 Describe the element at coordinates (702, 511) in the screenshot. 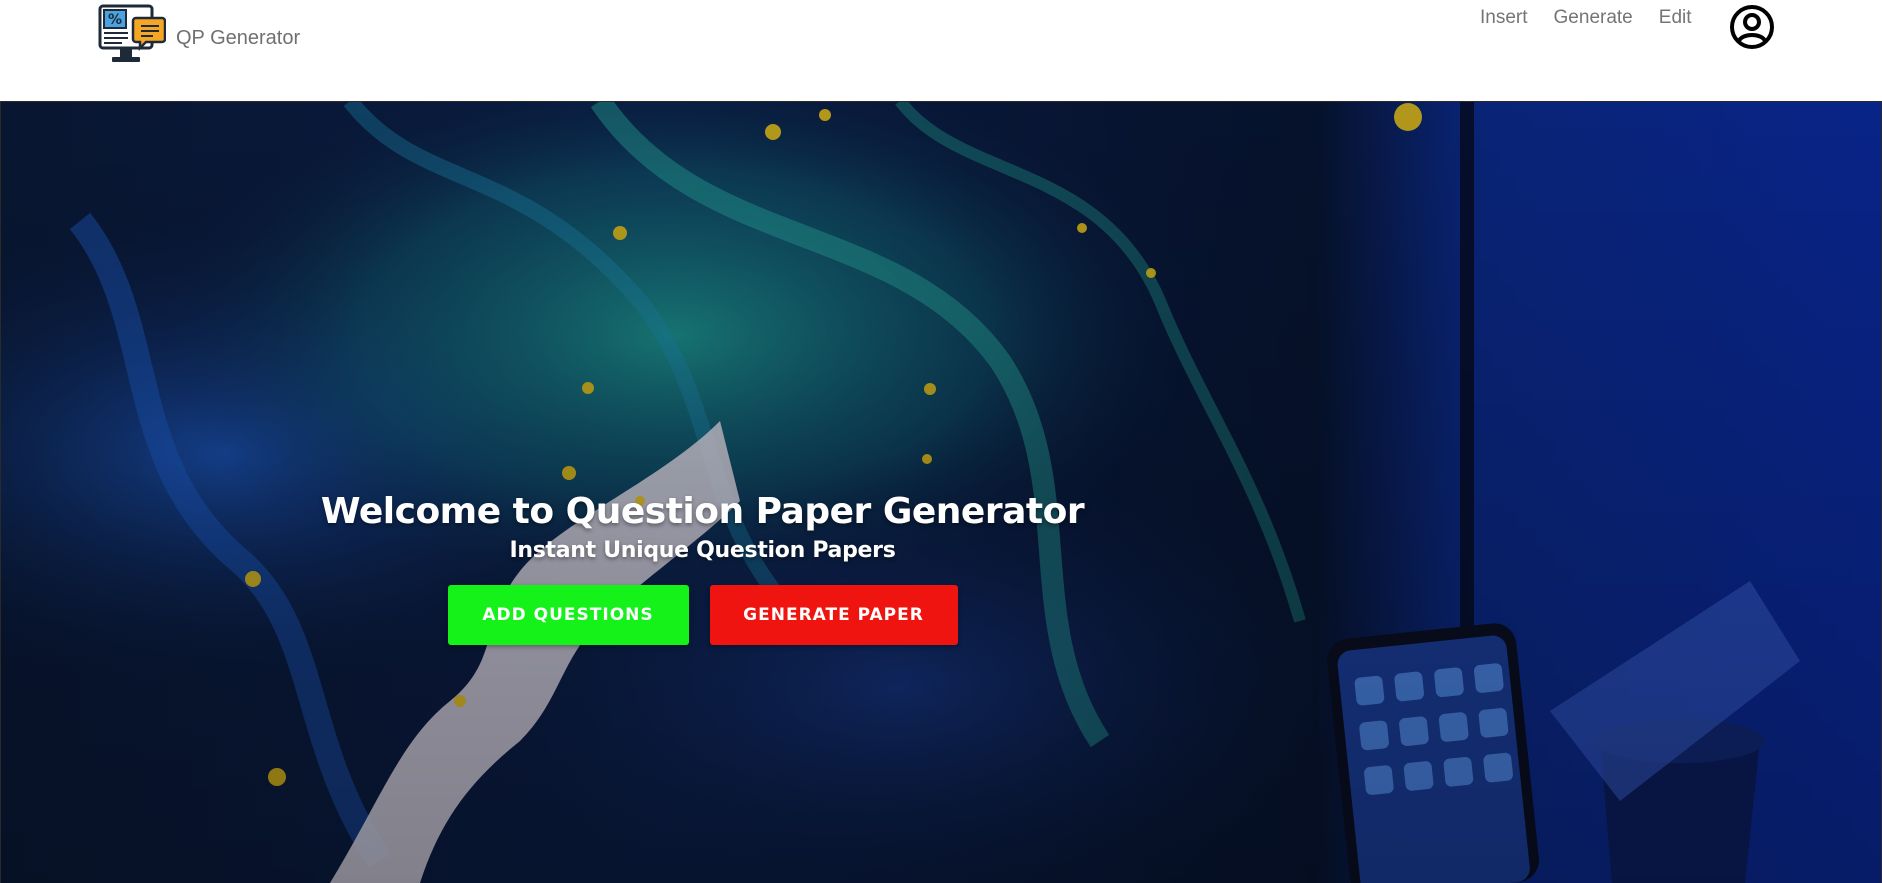

I see `hero-title: Welcome to Question Paper Generator` at that location.